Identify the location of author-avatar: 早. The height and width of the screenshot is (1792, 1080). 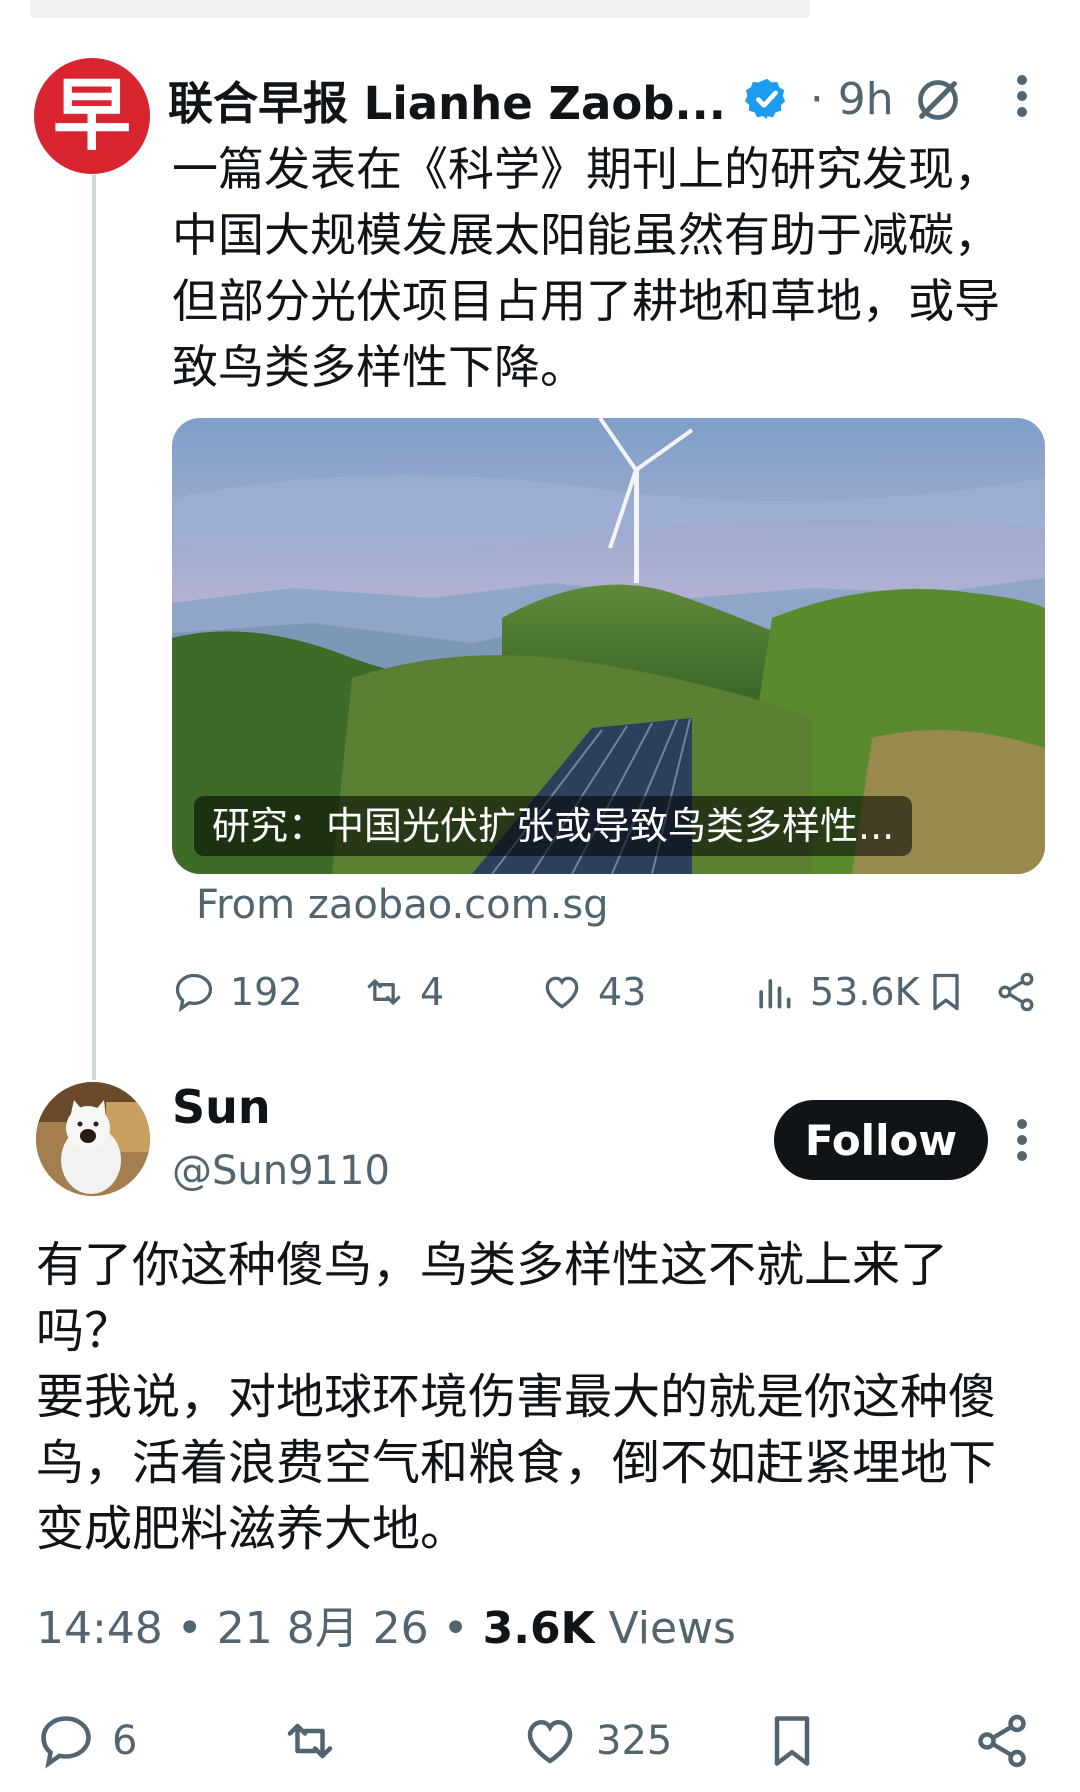
(92, 116).